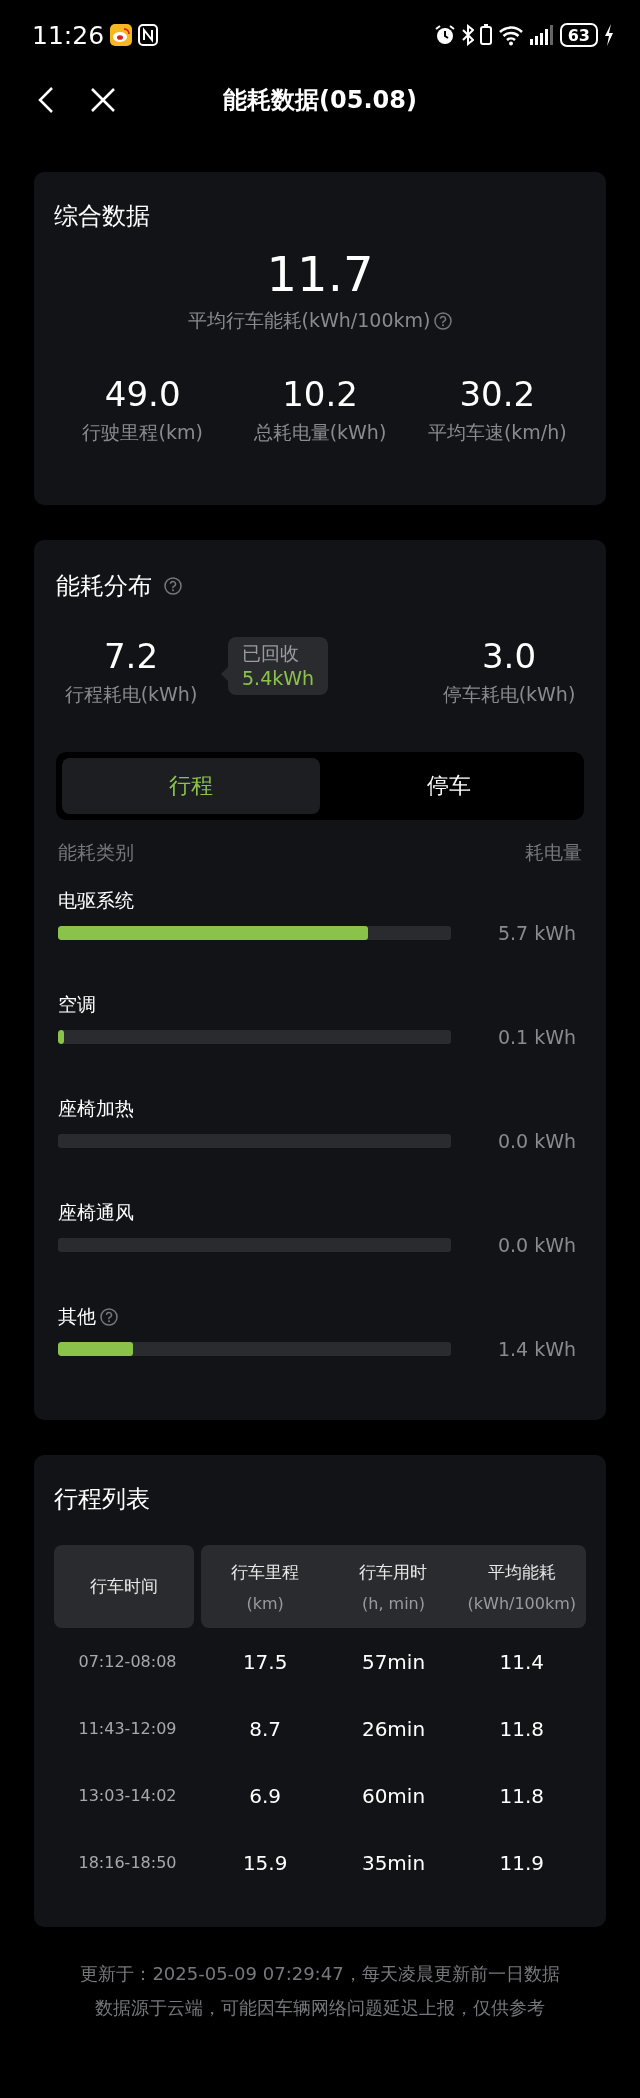 This screenshot has width=640, height=2098. I want to click on table-cell: 13:03-14:02, so click(127, 1795).